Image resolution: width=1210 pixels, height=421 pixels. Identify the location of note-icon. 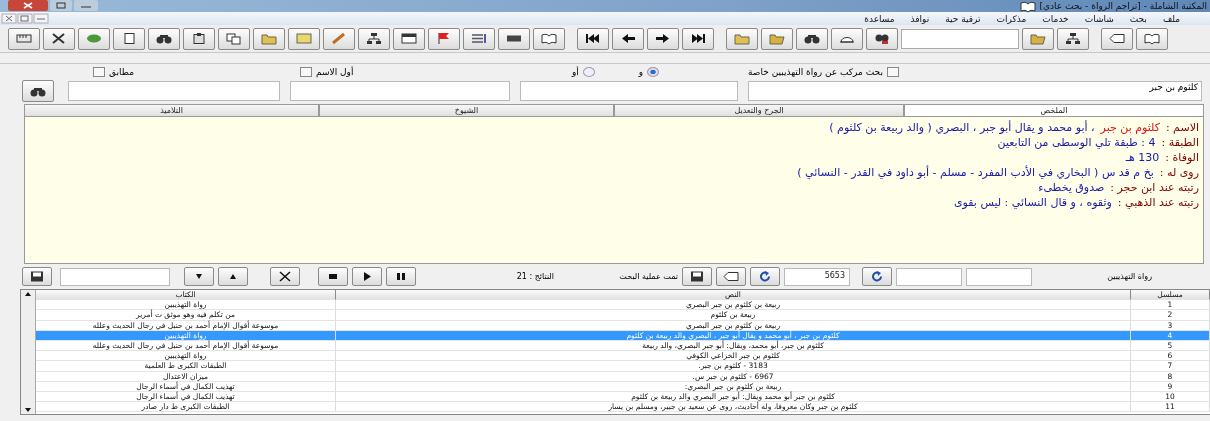
(304, 38).